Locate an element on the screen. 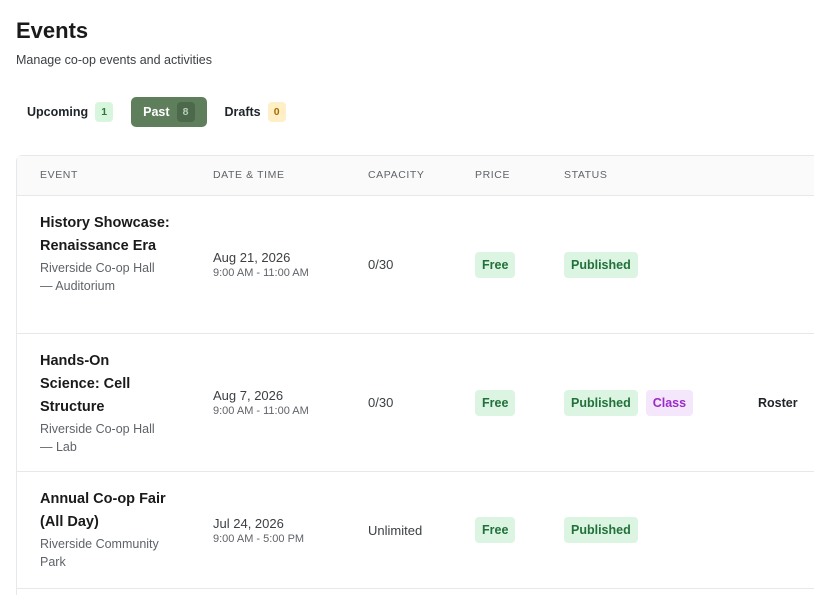 This screenshot has height=595, width=814. page-title: Events is located at coordinates (52, 30).